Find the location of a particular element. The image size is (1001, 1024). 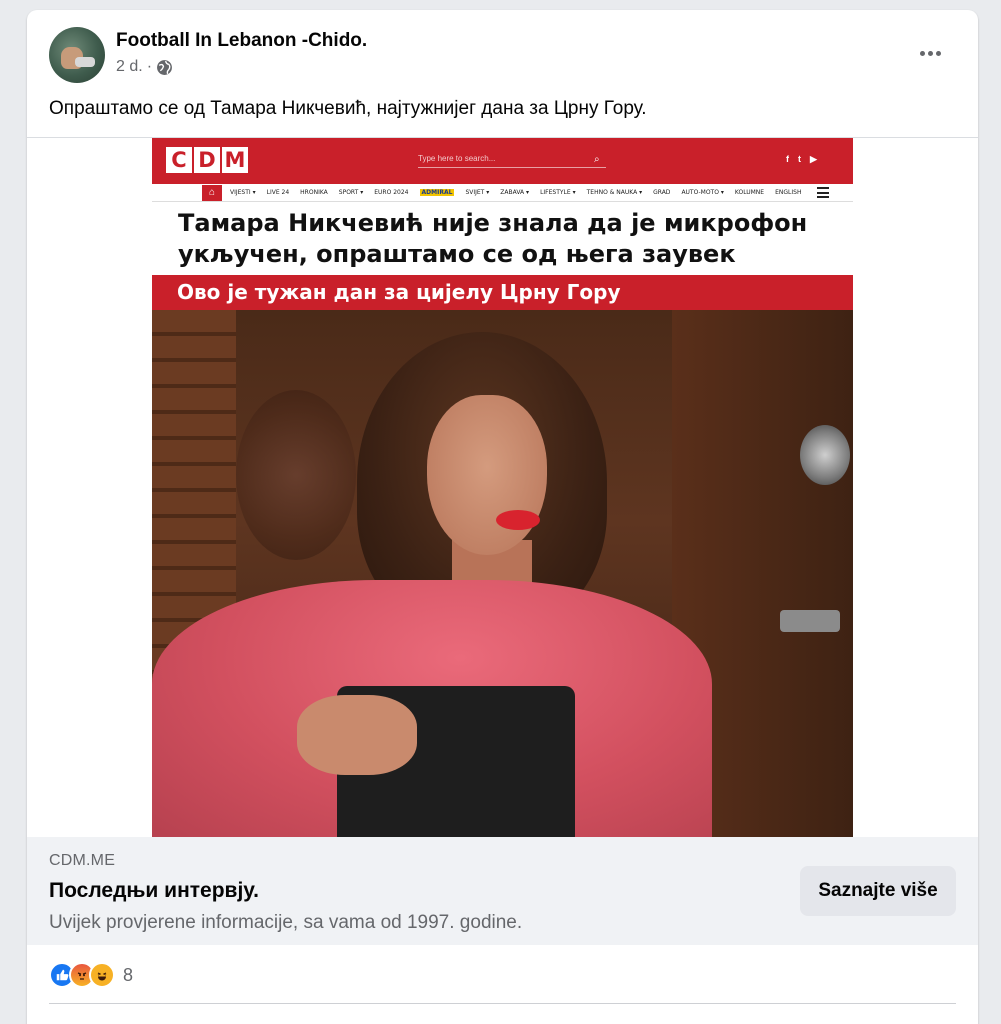

machine-wheel is located at coordinates (825, 455).